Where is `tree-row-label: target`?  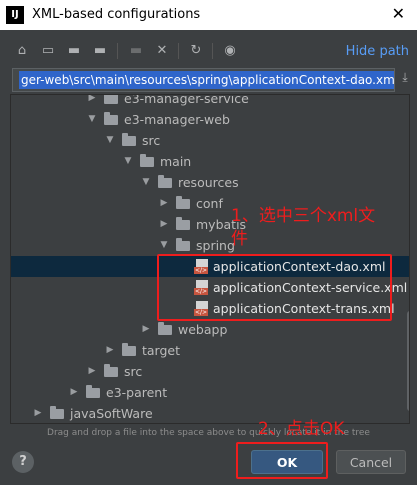 tree-row-label: target is located at coordinates (161, 350).